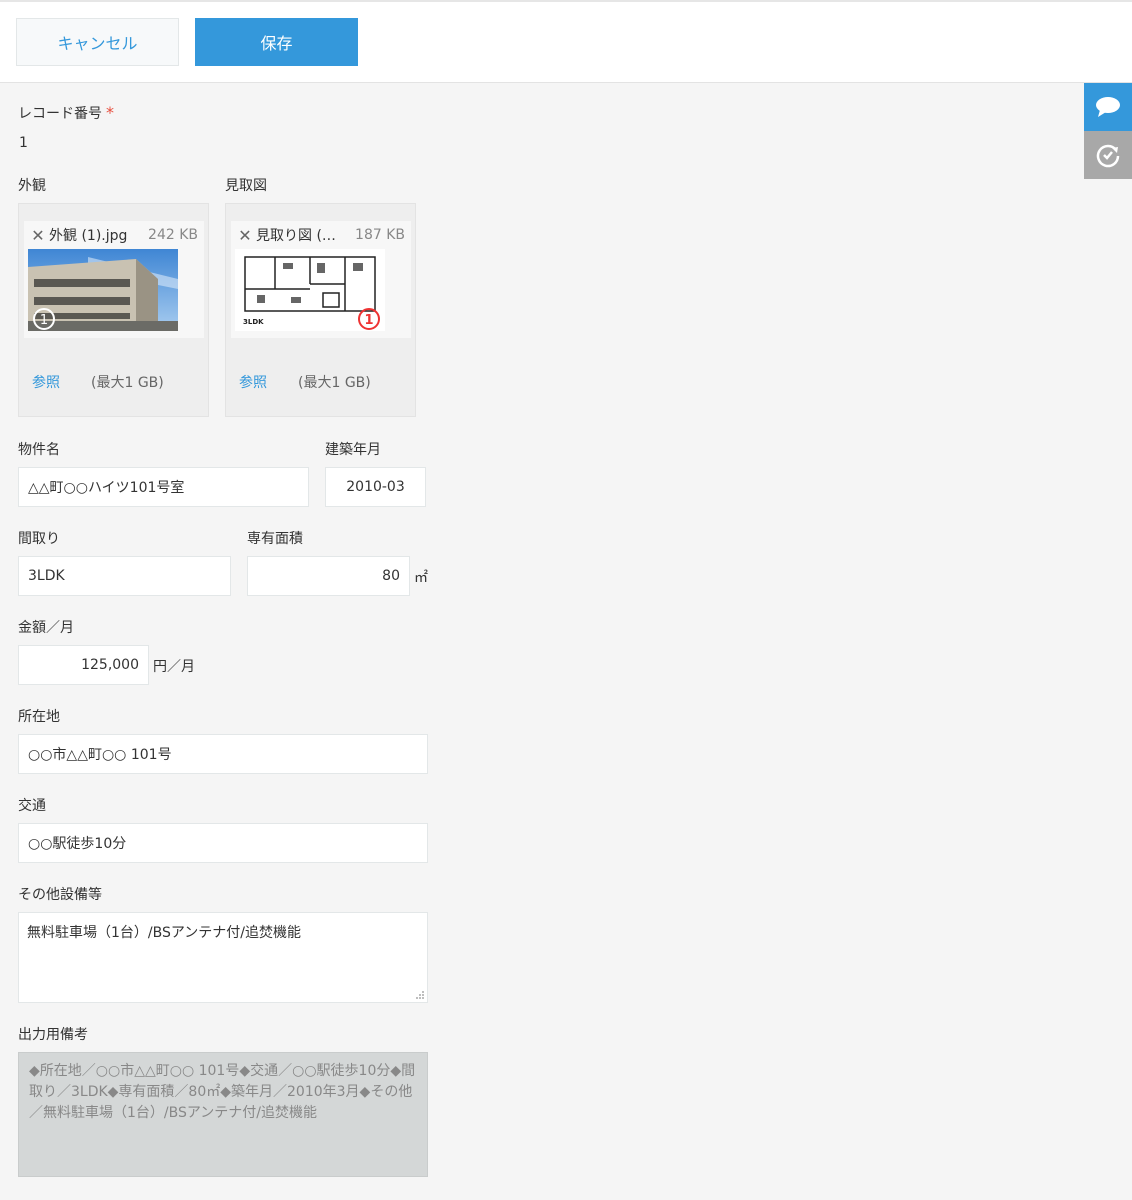  Describe the element at coordinates (310, 290) in the screenshot. I see `floorplan-thumbnail: 3LDK 1` at that location.